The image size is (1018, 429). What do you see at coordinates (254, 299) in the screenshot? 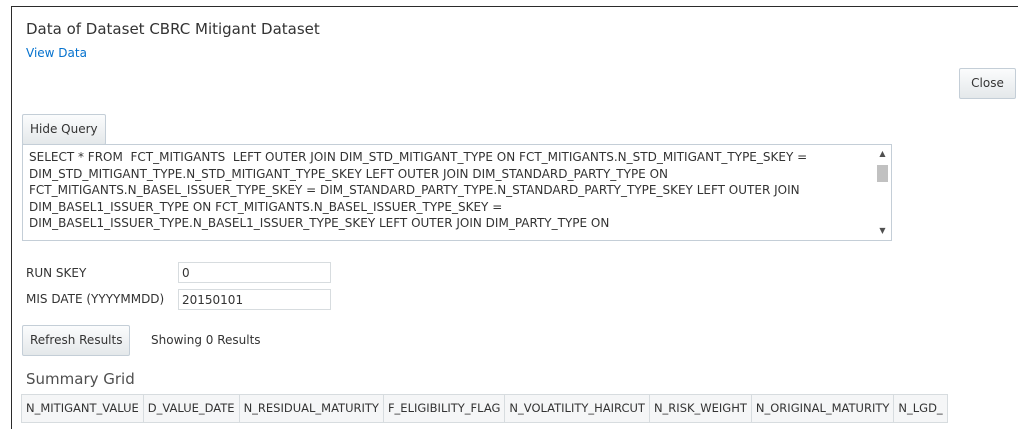
I see `mis-date-input` at bounding box center [254, 299].